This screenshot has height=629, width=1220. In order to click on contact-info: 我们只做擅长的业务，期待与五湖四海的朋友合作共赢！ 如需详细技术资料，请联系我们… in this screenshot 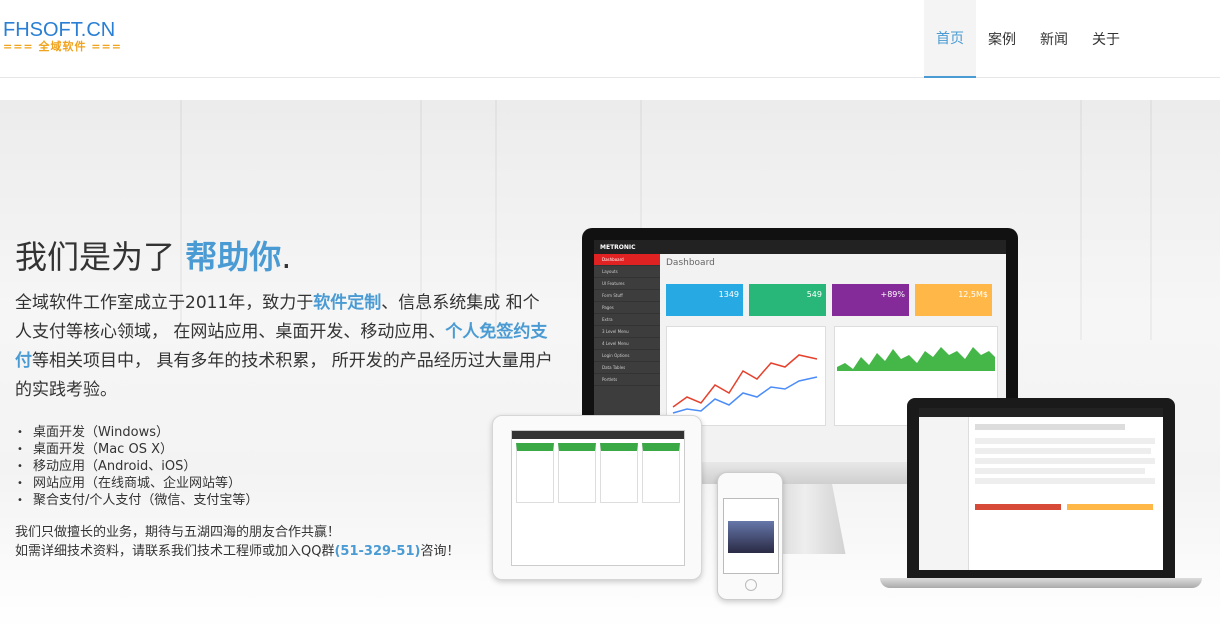, I will do `click(237, 542)`.